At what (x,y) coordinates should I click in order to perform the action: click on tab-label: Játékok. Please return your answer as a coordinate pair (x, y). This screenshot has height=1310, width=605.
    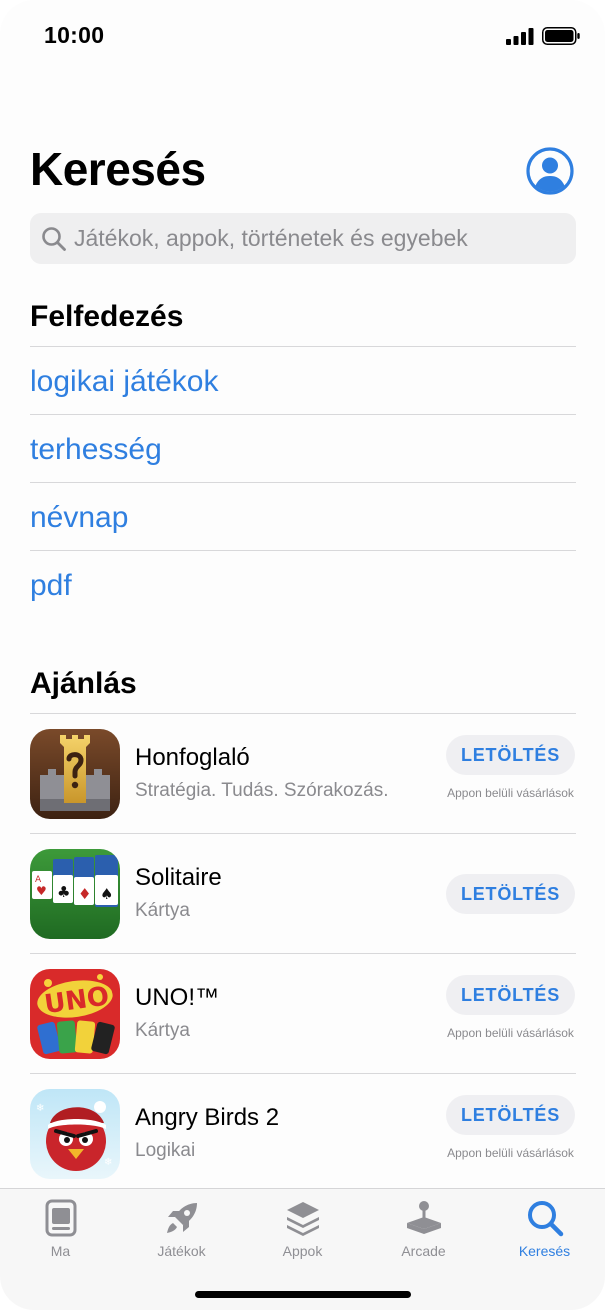
    Looking at the image, I should click on (181, 1251).